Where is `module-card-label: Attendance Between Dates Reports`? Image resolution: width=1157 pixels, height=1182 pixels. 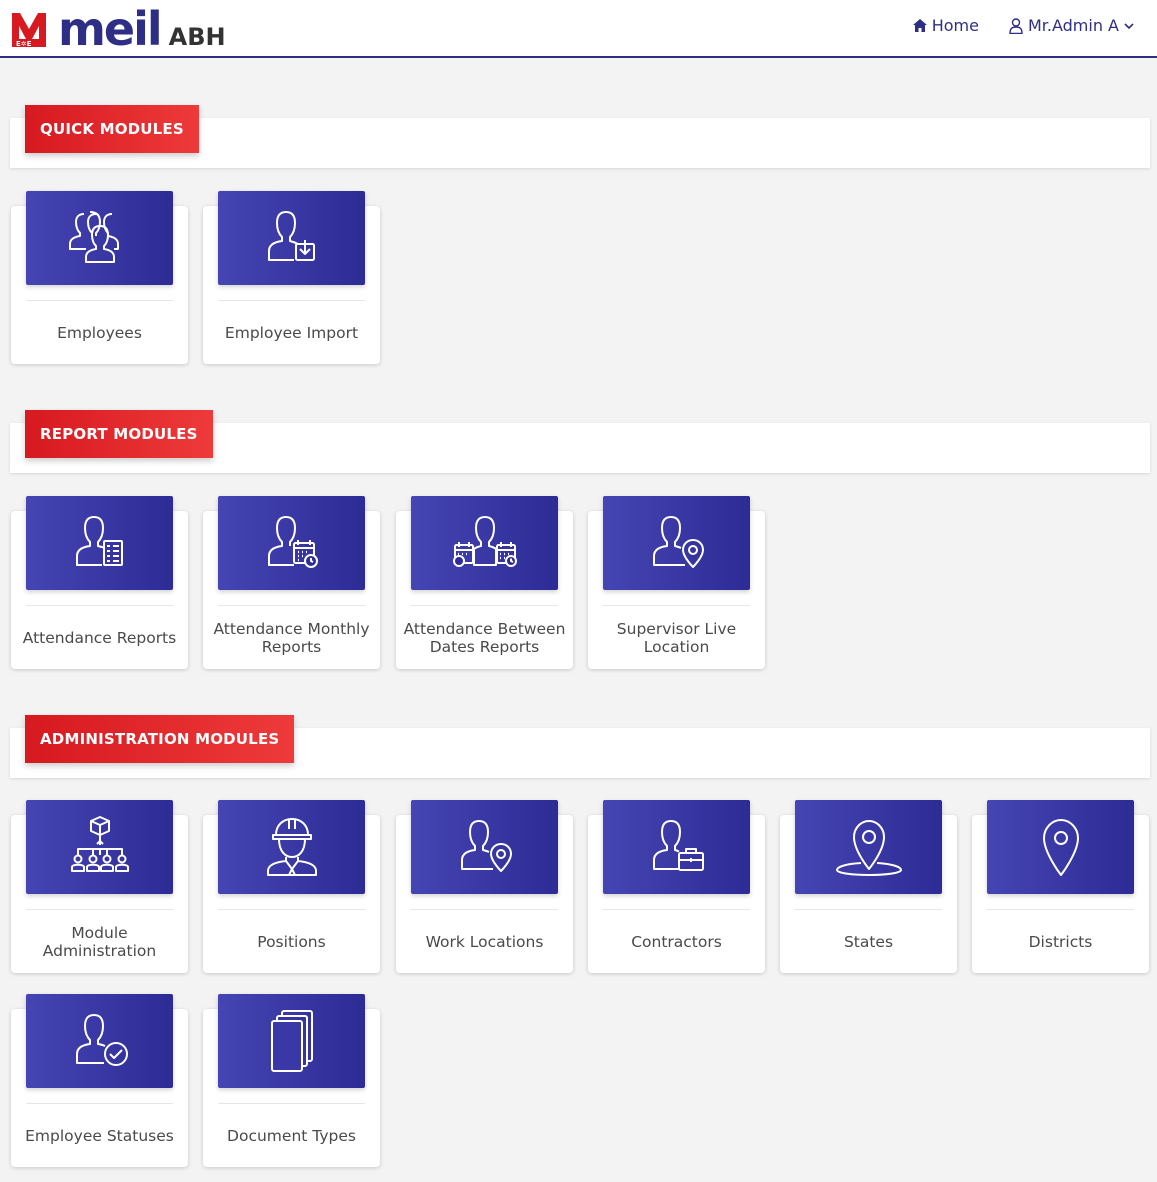
module-card-label: Attendance Between Dates Reports is located at coordinates (484, 637).